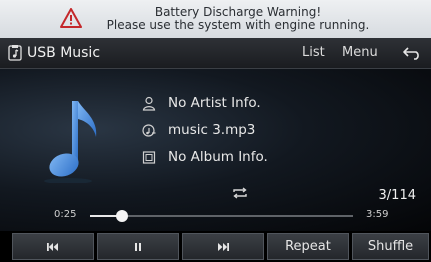  I want to click on shuffle-button: Shuffle, so click(390, 246).